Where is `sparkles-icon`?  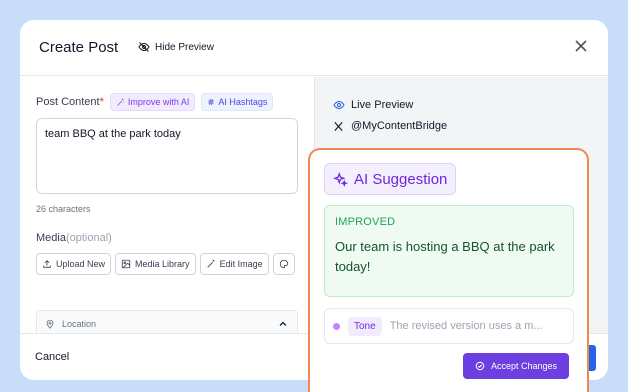
sparkles-icon is located at coordinates (340, 179).